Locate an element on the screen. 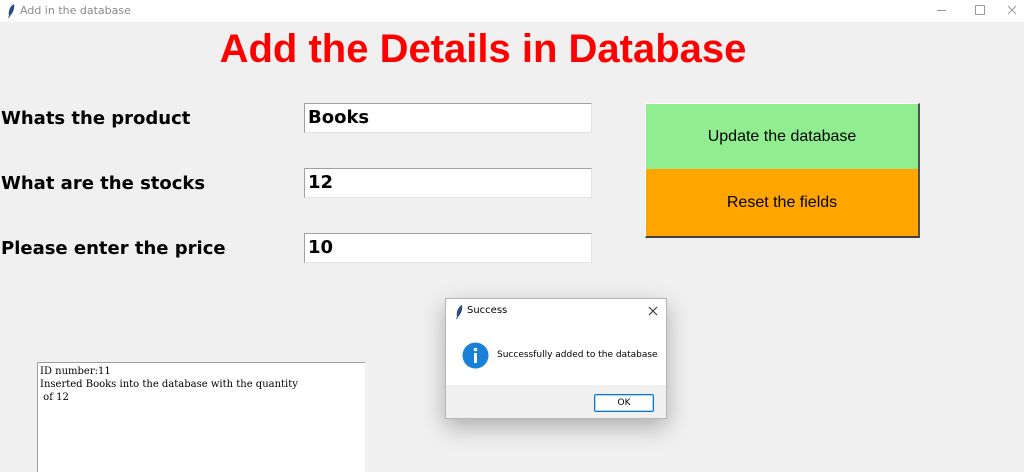  dialog-title: Success is located at coordinates (487, 310).